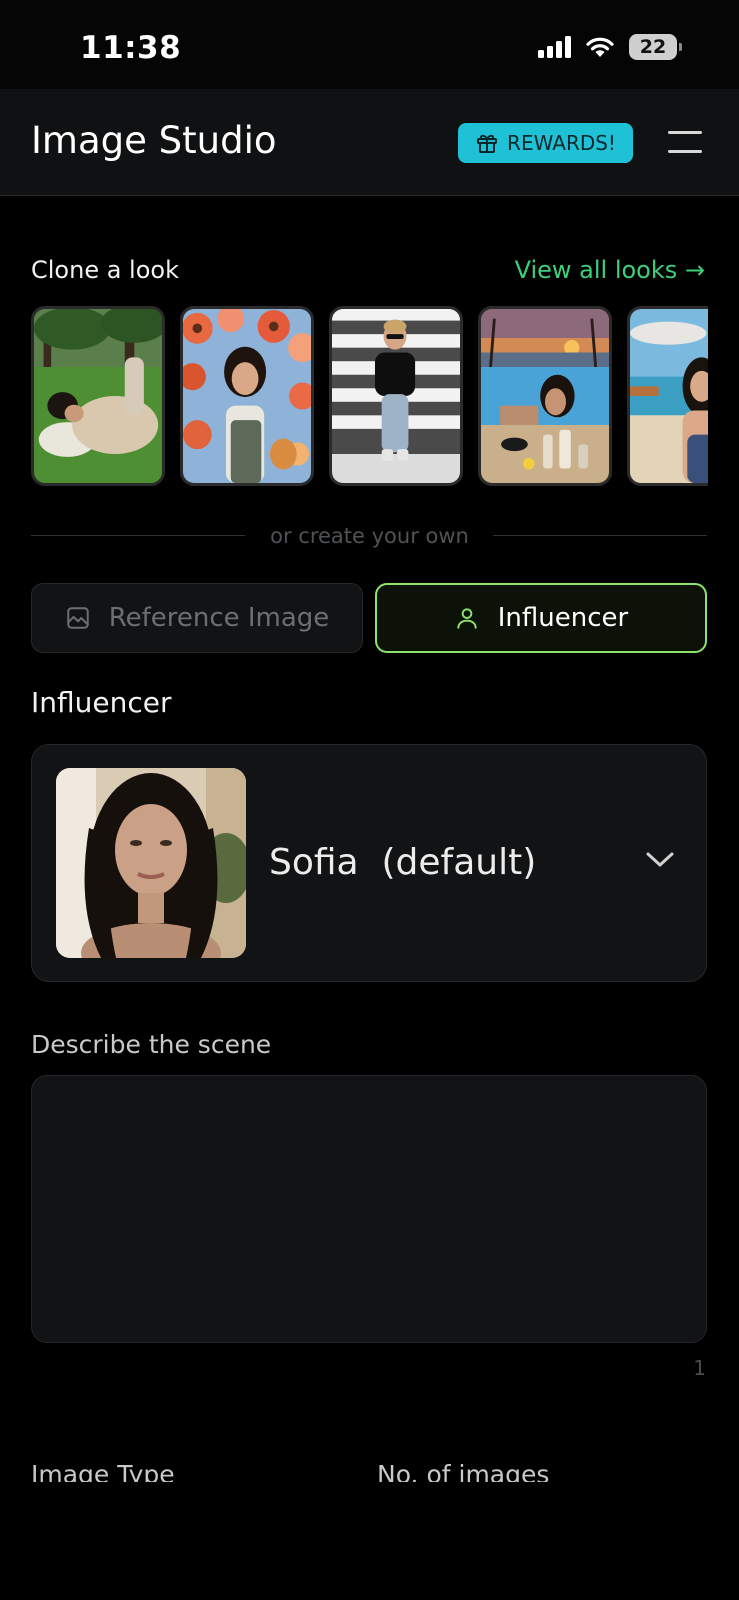  I want to click on rewards-button: REWARDS!, so click(545, 143).